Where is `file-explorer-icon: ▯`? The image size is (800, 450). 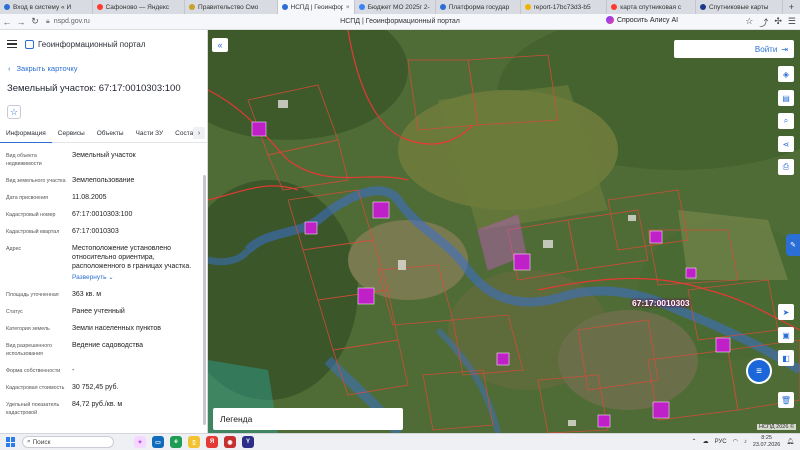 file-explorer-icon: ▯ is located at coordinates (194, 442).